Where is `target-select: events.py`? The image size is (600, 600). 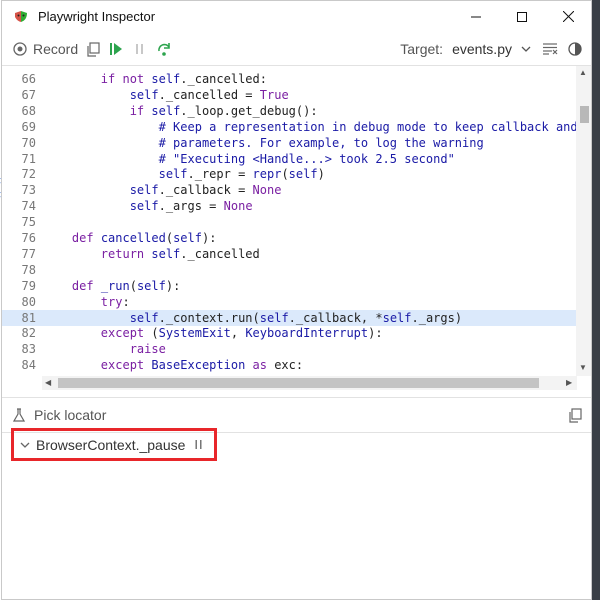
target-select: events.py is located at coordinates (487, 49).